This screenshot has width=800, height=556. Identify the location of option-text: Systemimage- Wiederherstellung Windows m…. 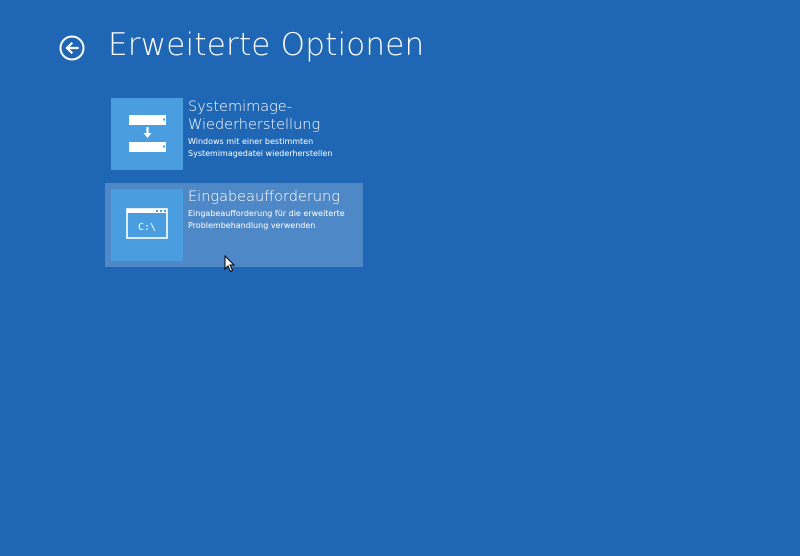
(275, 129).